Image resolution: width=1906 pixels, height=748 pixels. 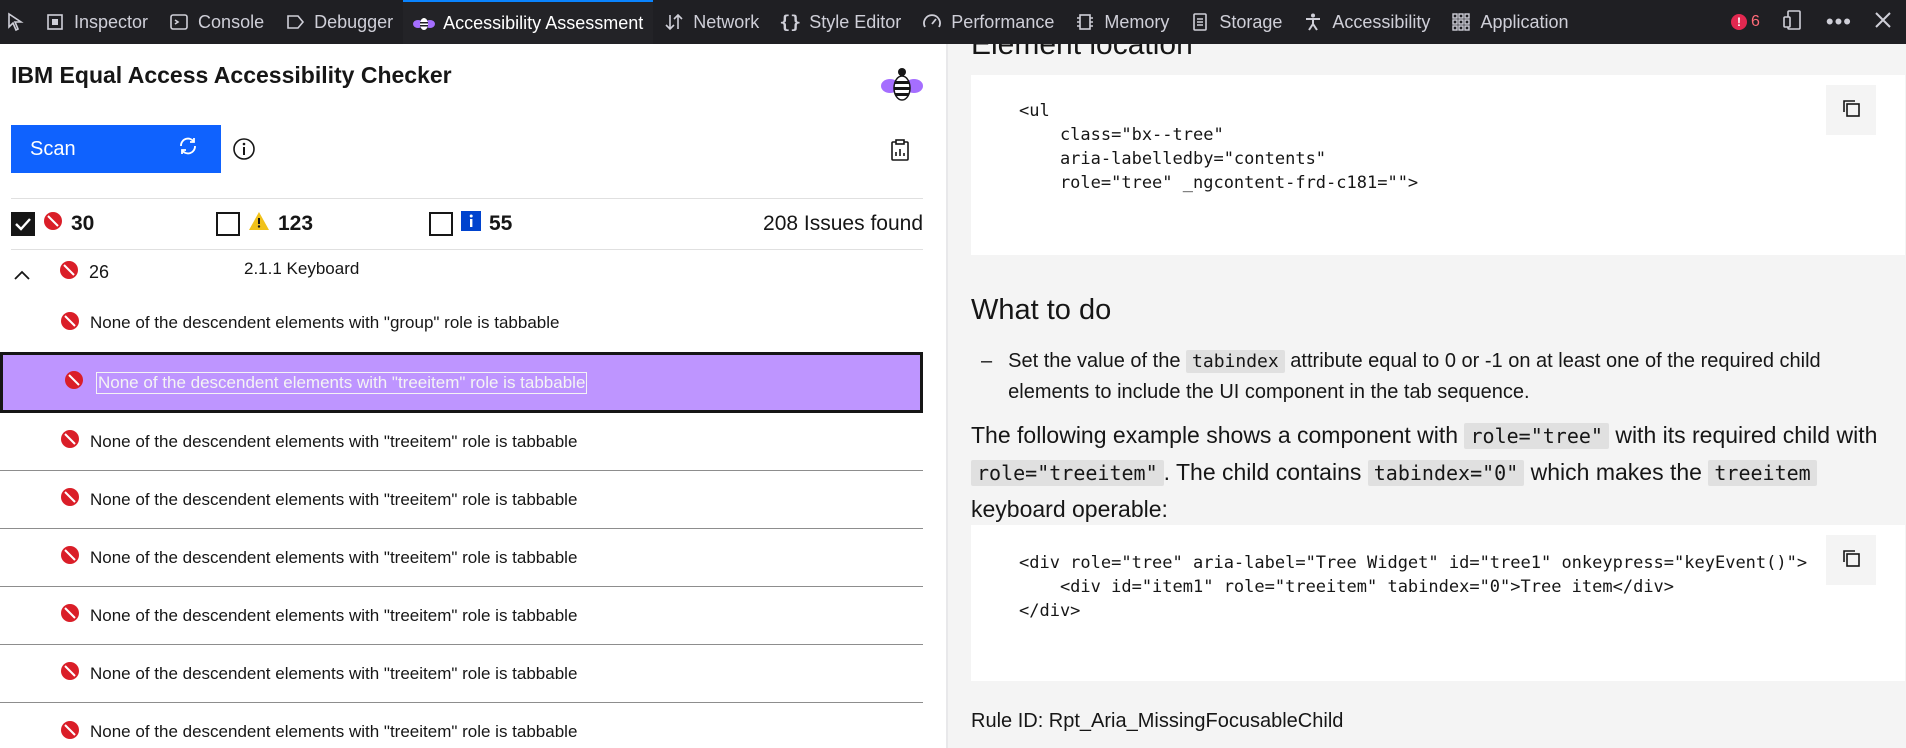 I want to click on tab-debugger: Debugger, so click(x=338, y=22).